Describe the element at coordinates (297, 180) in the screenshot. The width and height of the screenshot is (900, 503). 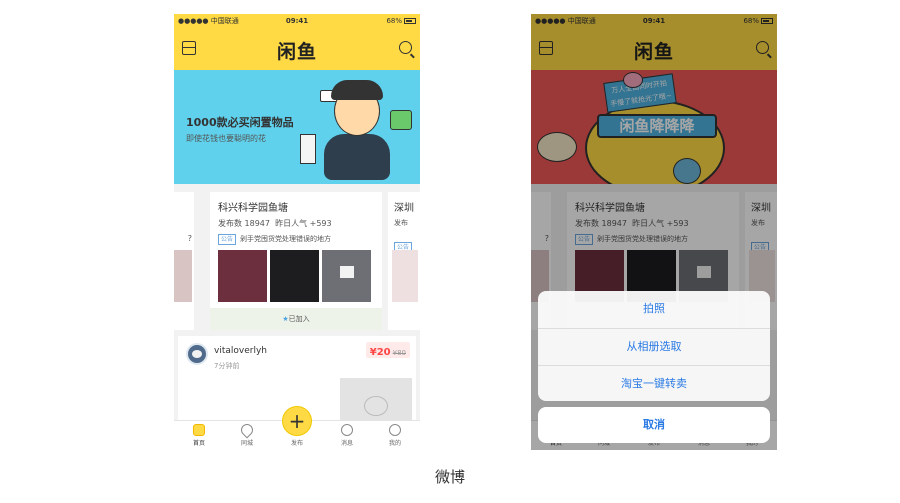
I see `carousel-dots` at that location.